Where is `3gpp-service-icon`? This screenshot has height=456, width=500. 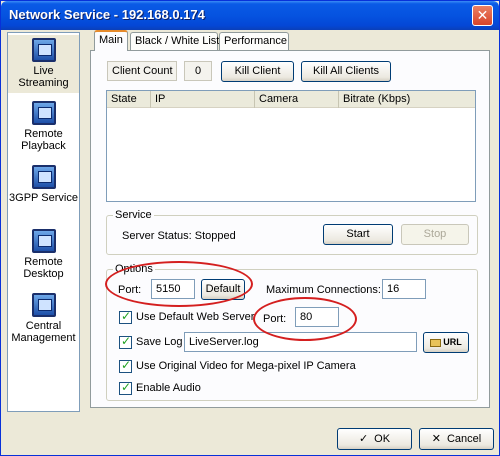
3gpp-service-icon is located at coordinates (43, 177).